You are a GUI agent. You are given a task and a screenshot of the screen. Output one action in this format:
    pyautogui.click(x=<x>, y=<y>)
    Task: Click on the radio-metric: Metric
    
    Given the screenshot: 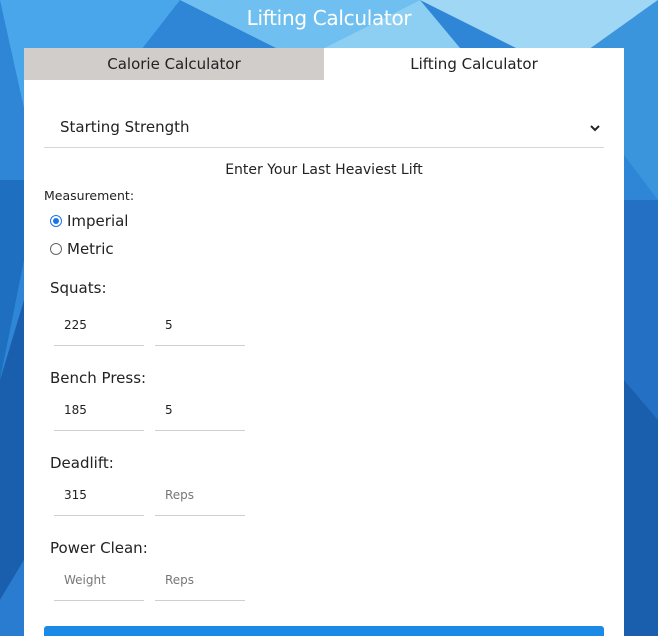 What is the action you would take?
    pyautogui.click(x=82, y=249)
    